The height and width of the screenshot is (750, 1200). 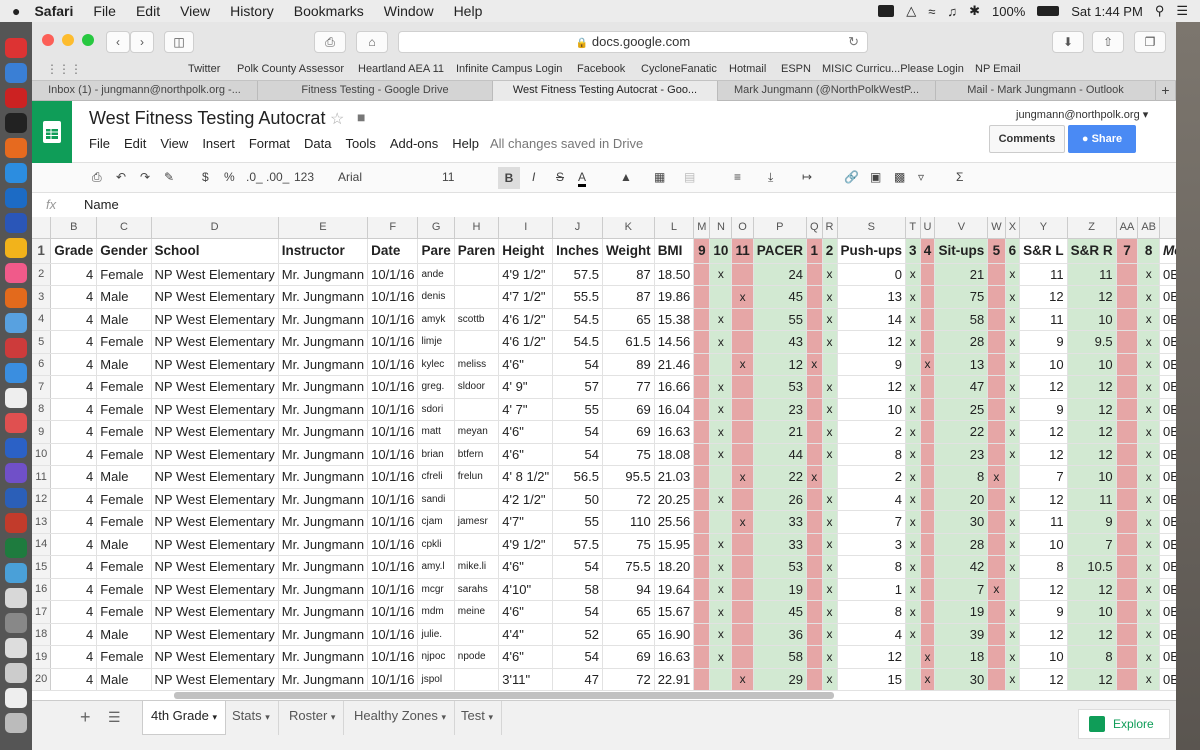 What do you see at coordinates (477, 477) in the screenshot?
I see `table-cell: frelun` at bounding box center [477, 477].